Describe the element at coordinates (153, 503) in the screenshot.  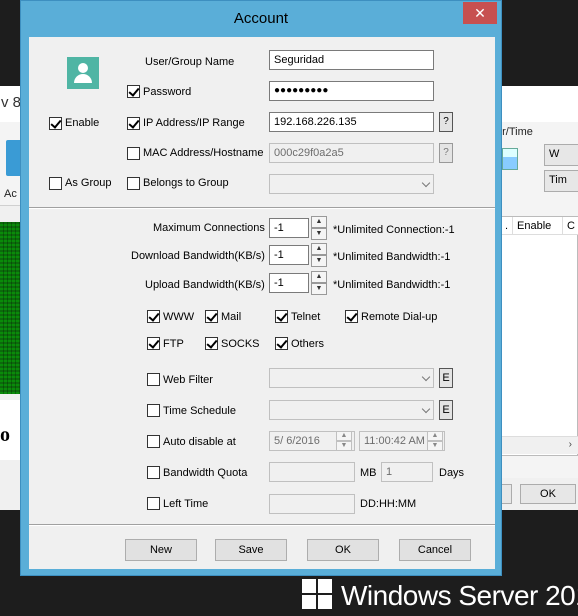
I see `left-time-checkbox` at that location.